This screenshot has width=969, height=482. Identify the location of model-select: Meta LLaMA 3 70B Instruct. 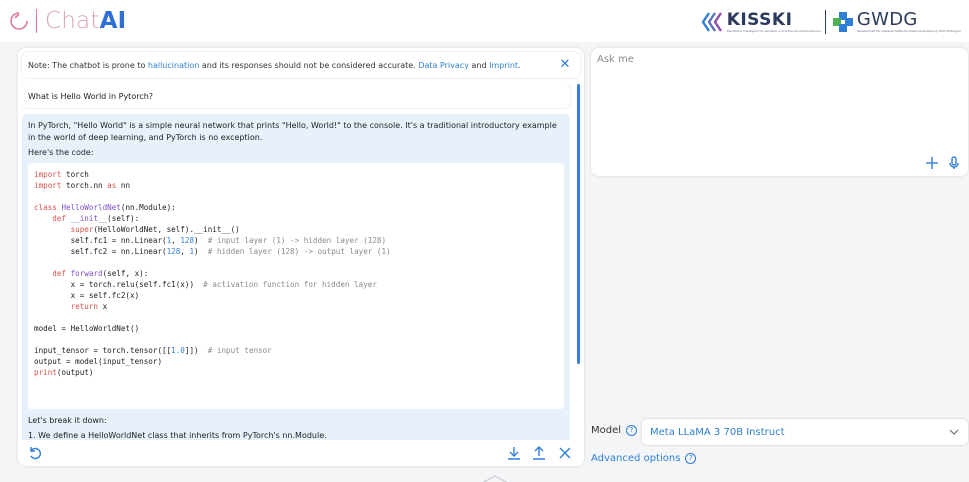
(805, 432).